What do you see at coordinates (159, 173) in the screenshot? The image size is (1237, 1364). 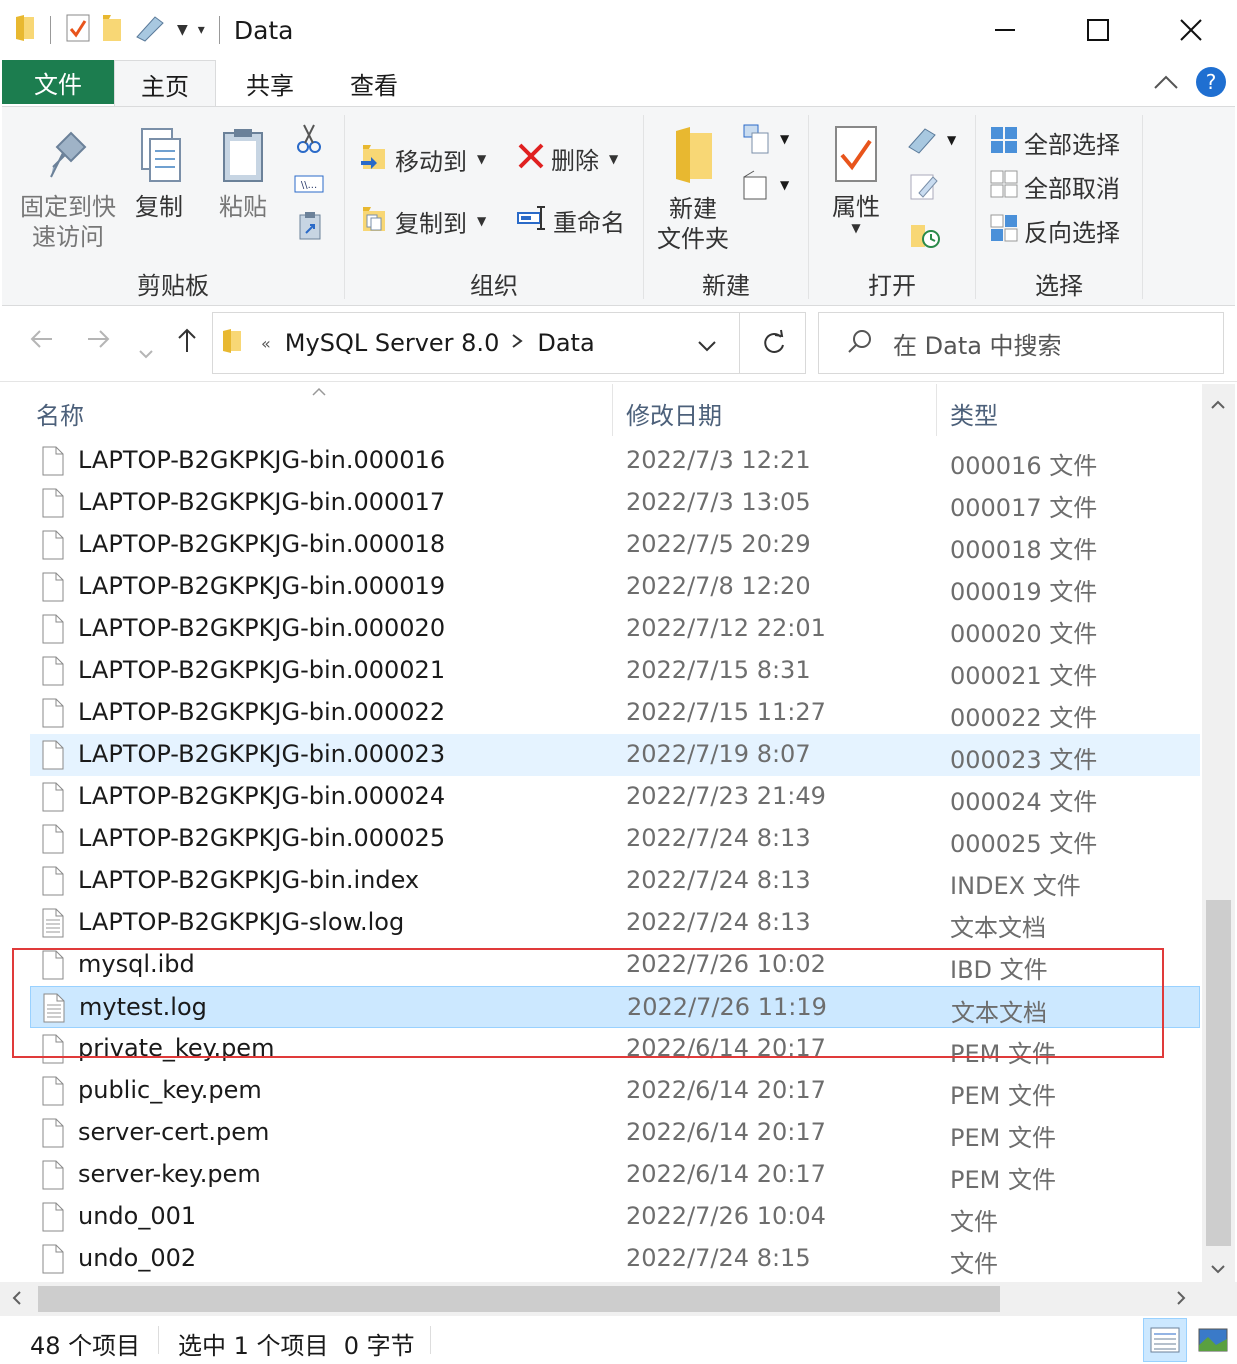 I see `copy-button: 复制` at bounding box center [159, 173].